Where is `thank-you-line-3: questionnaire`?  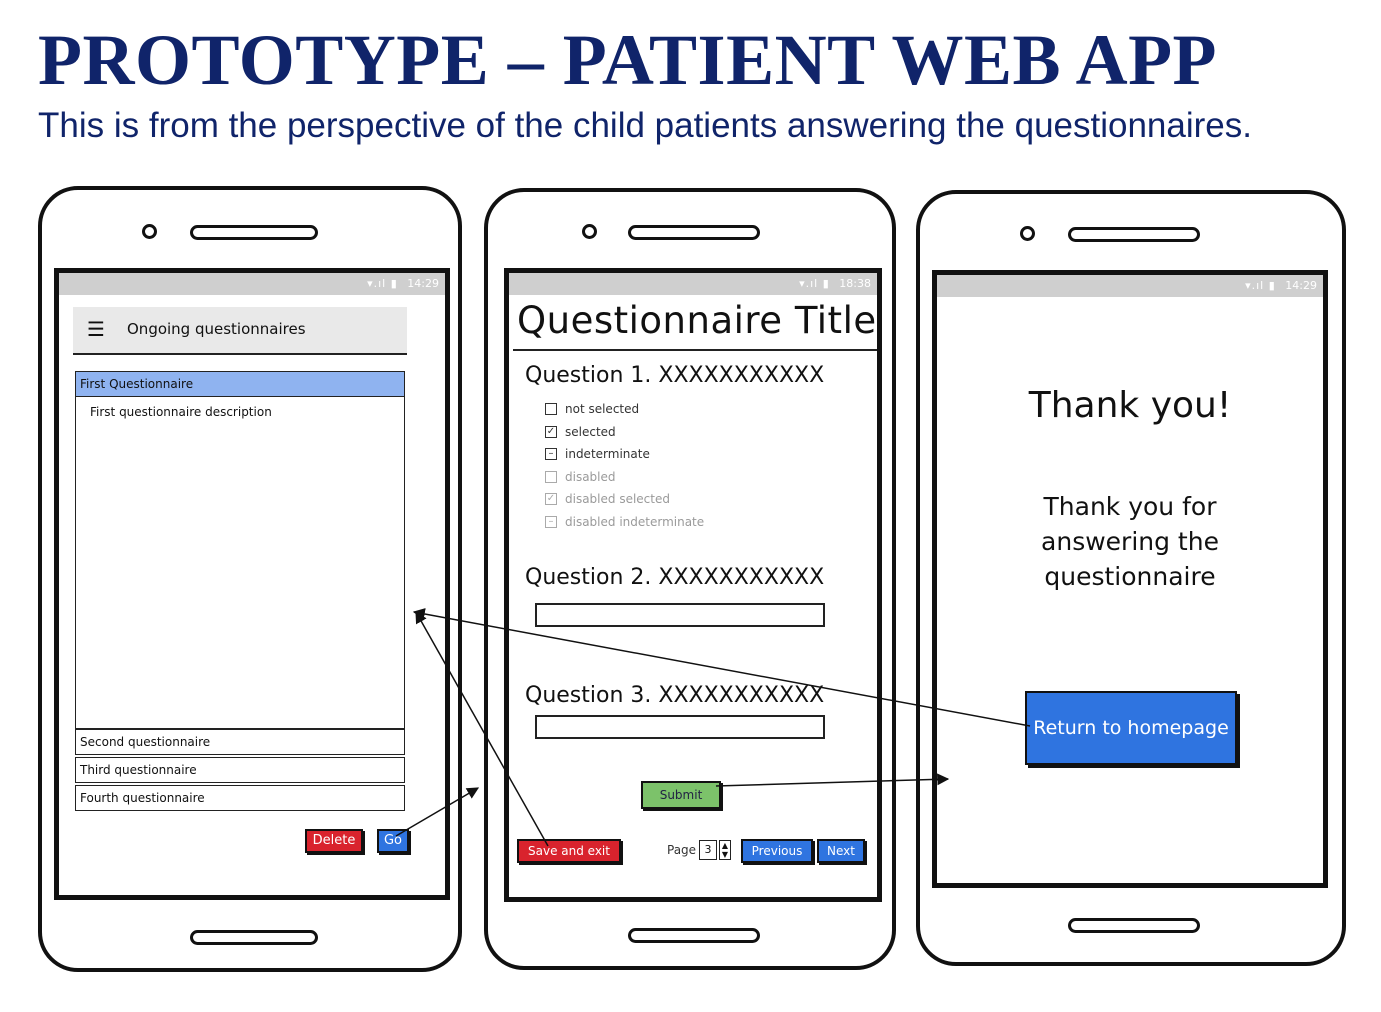
thank-you-line-3: questionnaire is located at coordinates (1130, 576).